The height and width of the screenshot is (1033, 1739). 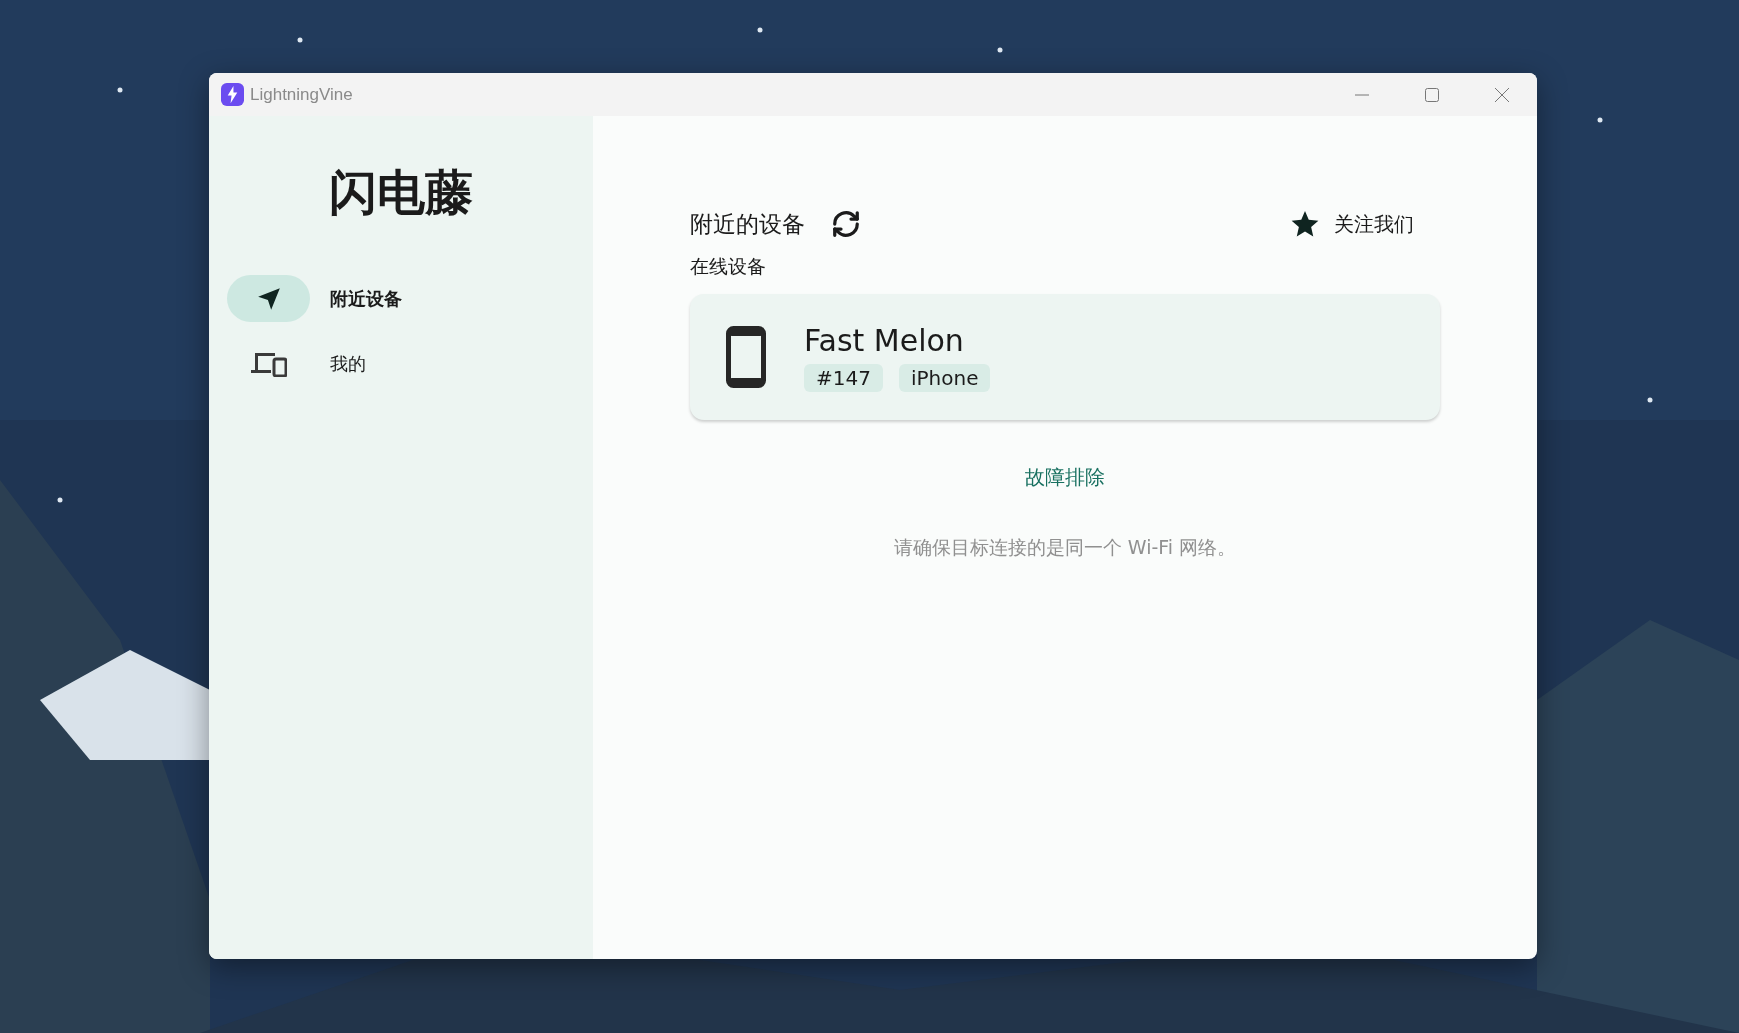 What do you see at coordinates (1065, 547) in the screenshot?
I see `notice-text: 请确保目标连接的是同一个 Wi-Fi 网络。` at bounding box center [1065, 547].